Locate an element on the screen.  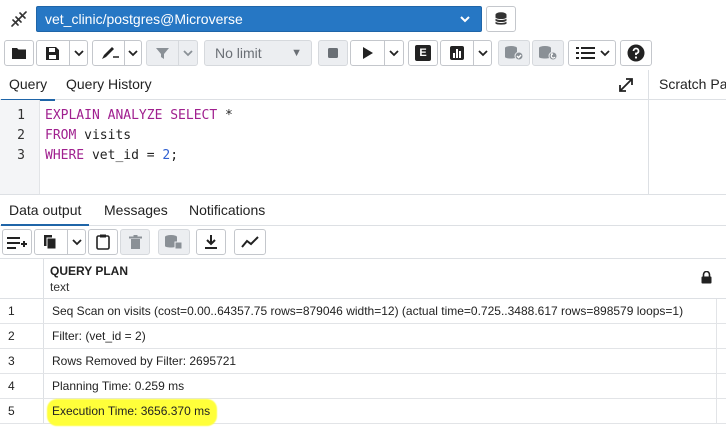
row-number: 1 is located at coordinates (22, 311).